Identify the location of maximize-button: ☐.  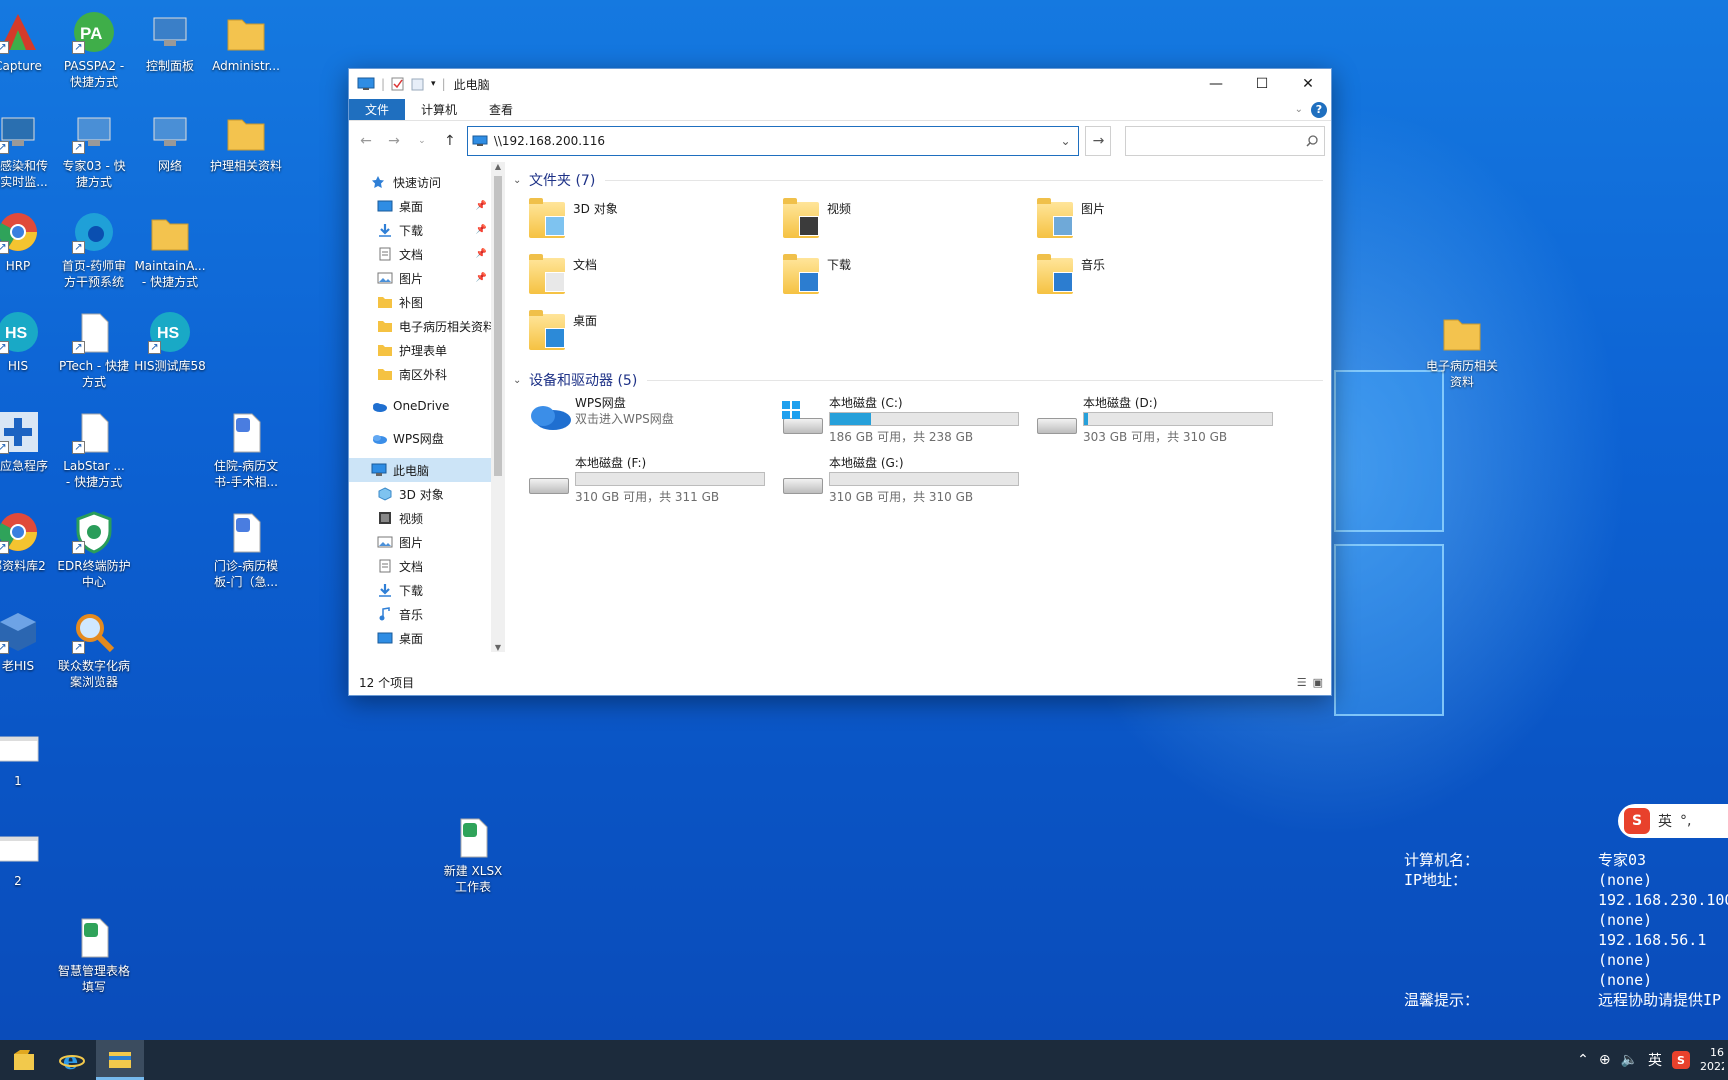
(1262, 84).